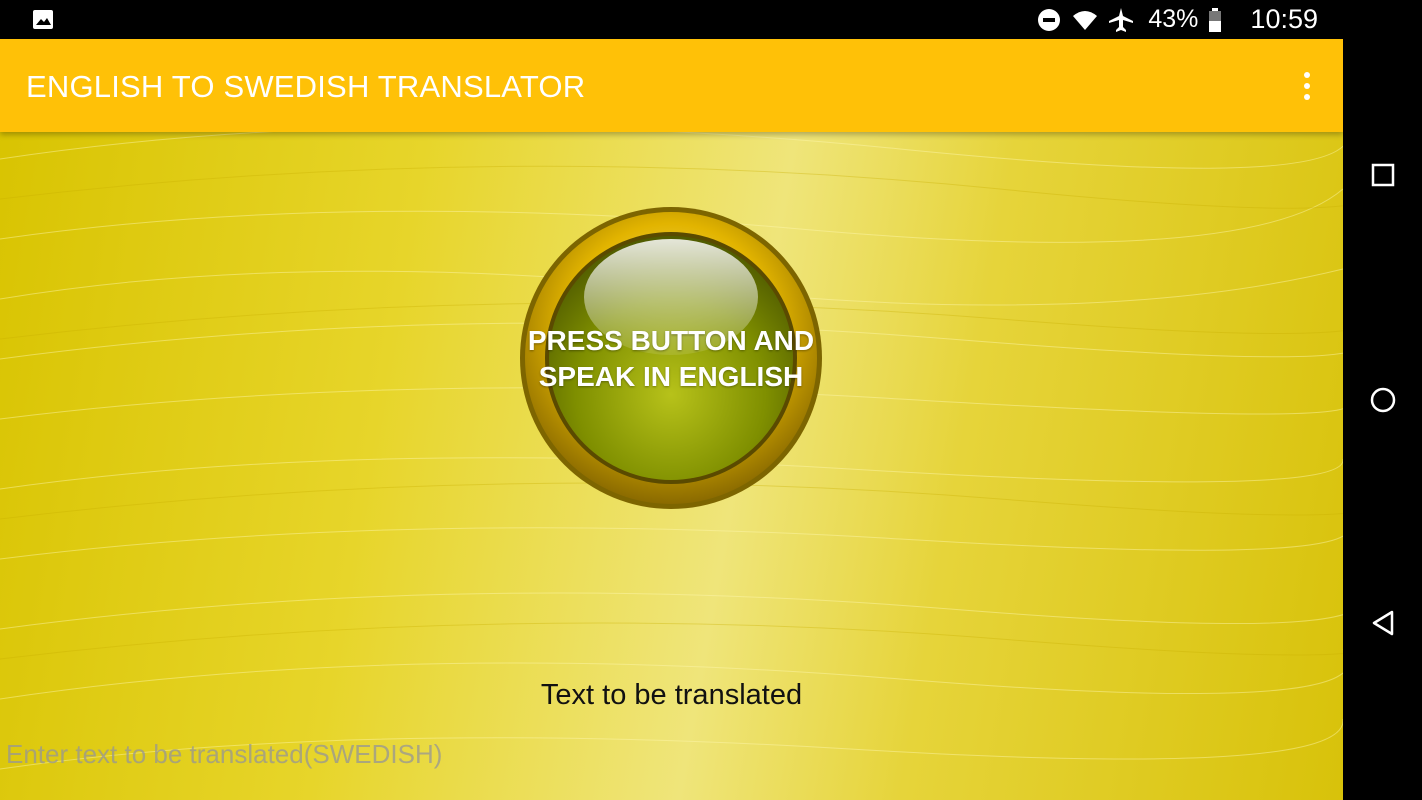 This screenshot has width=1422, height=800. I want to click on back-icon, so click(1383, 623).